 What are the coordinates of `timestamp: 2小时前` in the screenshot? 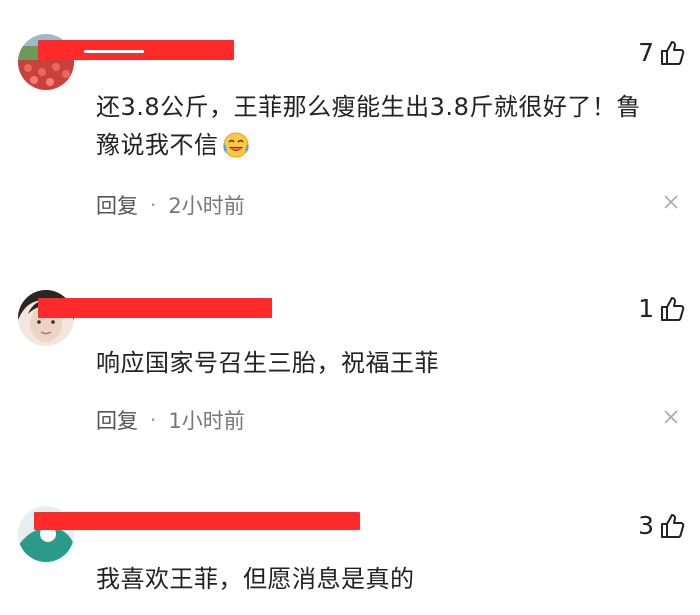 It's located at (206, 206).